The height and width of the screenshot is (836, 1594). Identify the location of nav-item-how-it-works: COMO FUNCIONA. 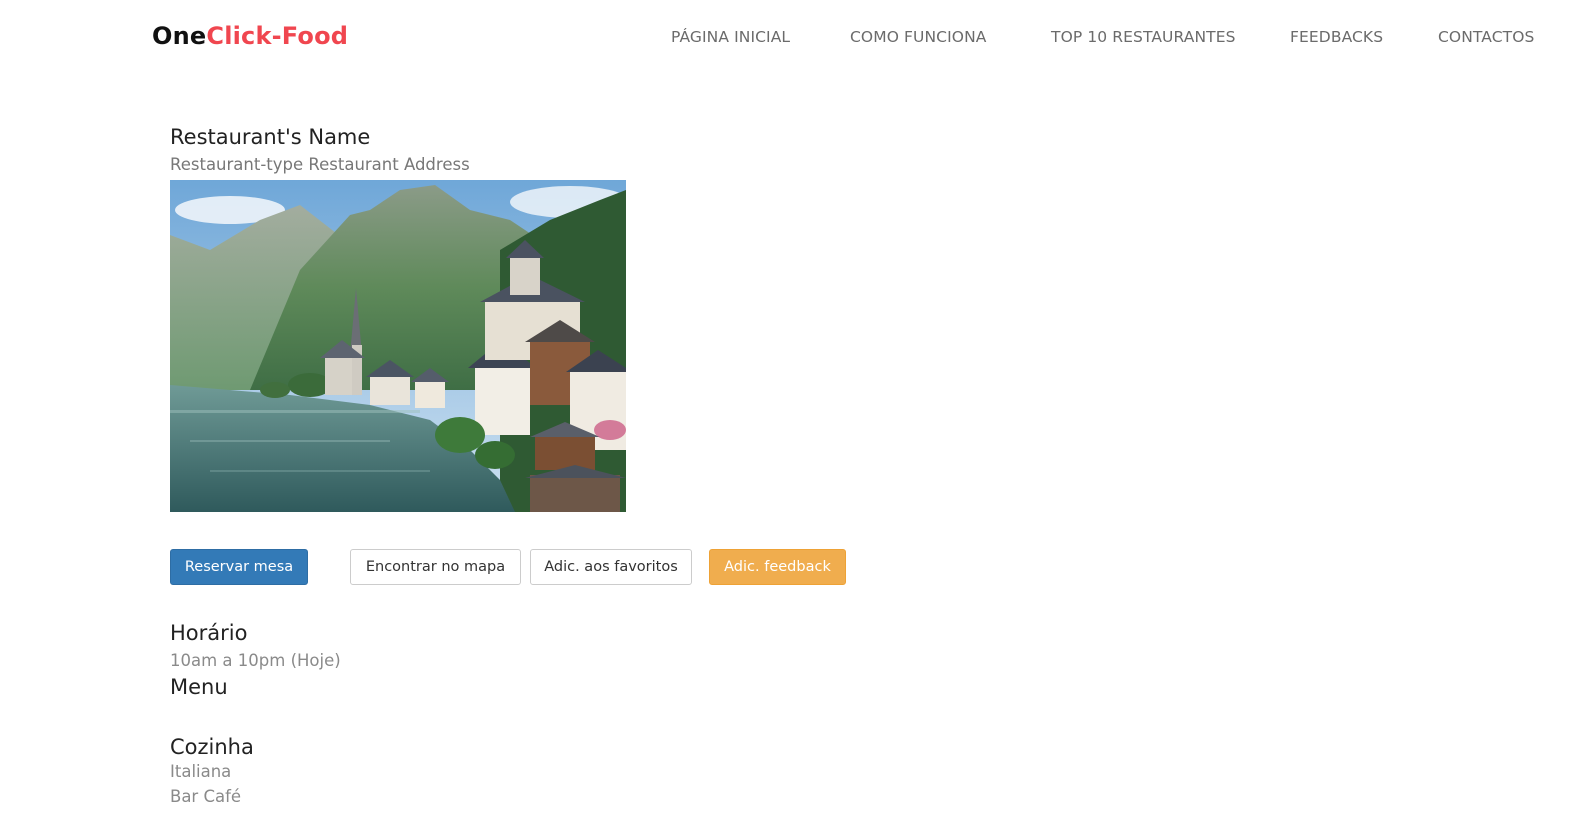
(918, 37).